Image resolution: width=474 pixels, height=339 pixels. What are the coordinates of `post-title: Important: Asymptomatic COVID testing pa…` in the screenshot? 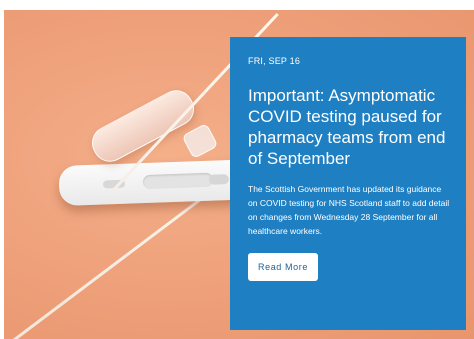 It's located at (349, 127).